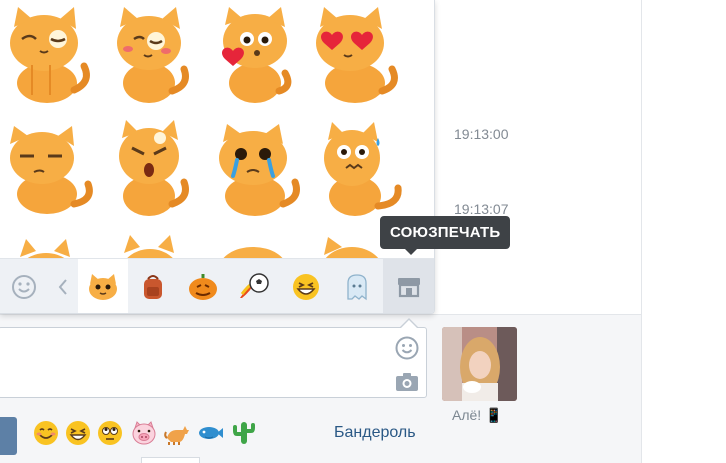 This screenshot has width=726, height=463. I want to click on soccer-ball-pack-icon, so click(254, 285).